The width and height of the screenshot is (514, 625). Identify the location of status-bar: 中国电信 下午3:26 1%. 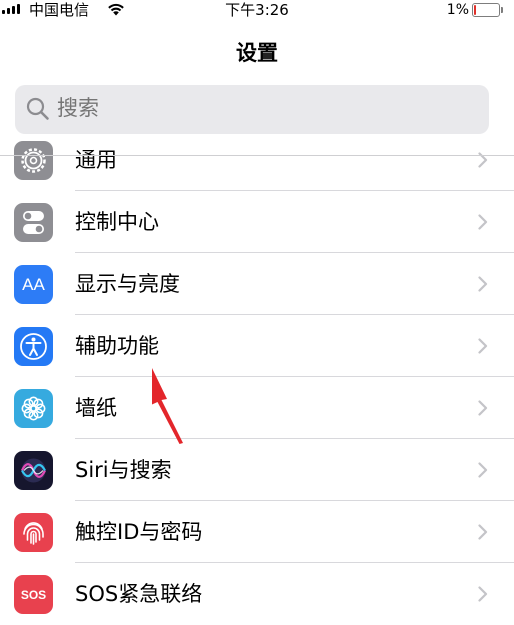
(257, 10).